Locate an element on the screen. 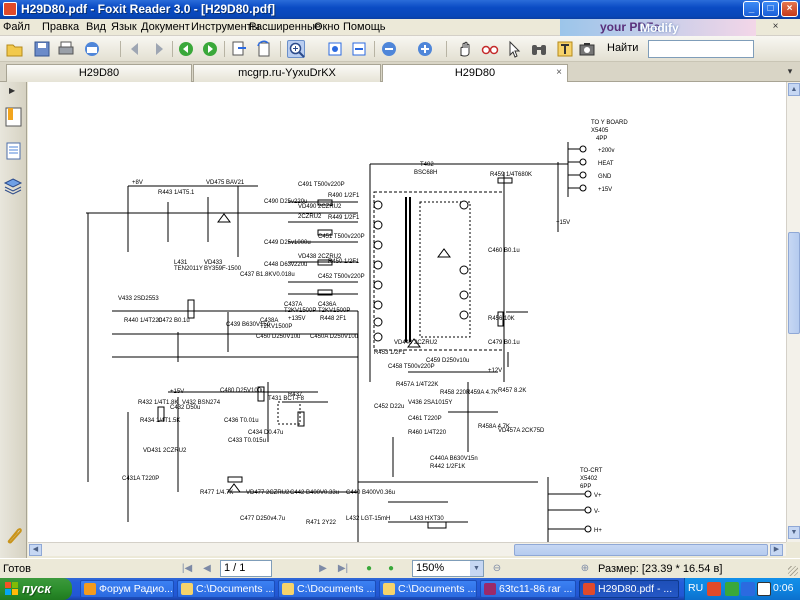 The height and width of the screenshot is (600, 800). zoom-plus-icon is located at coordinates (425, 49).